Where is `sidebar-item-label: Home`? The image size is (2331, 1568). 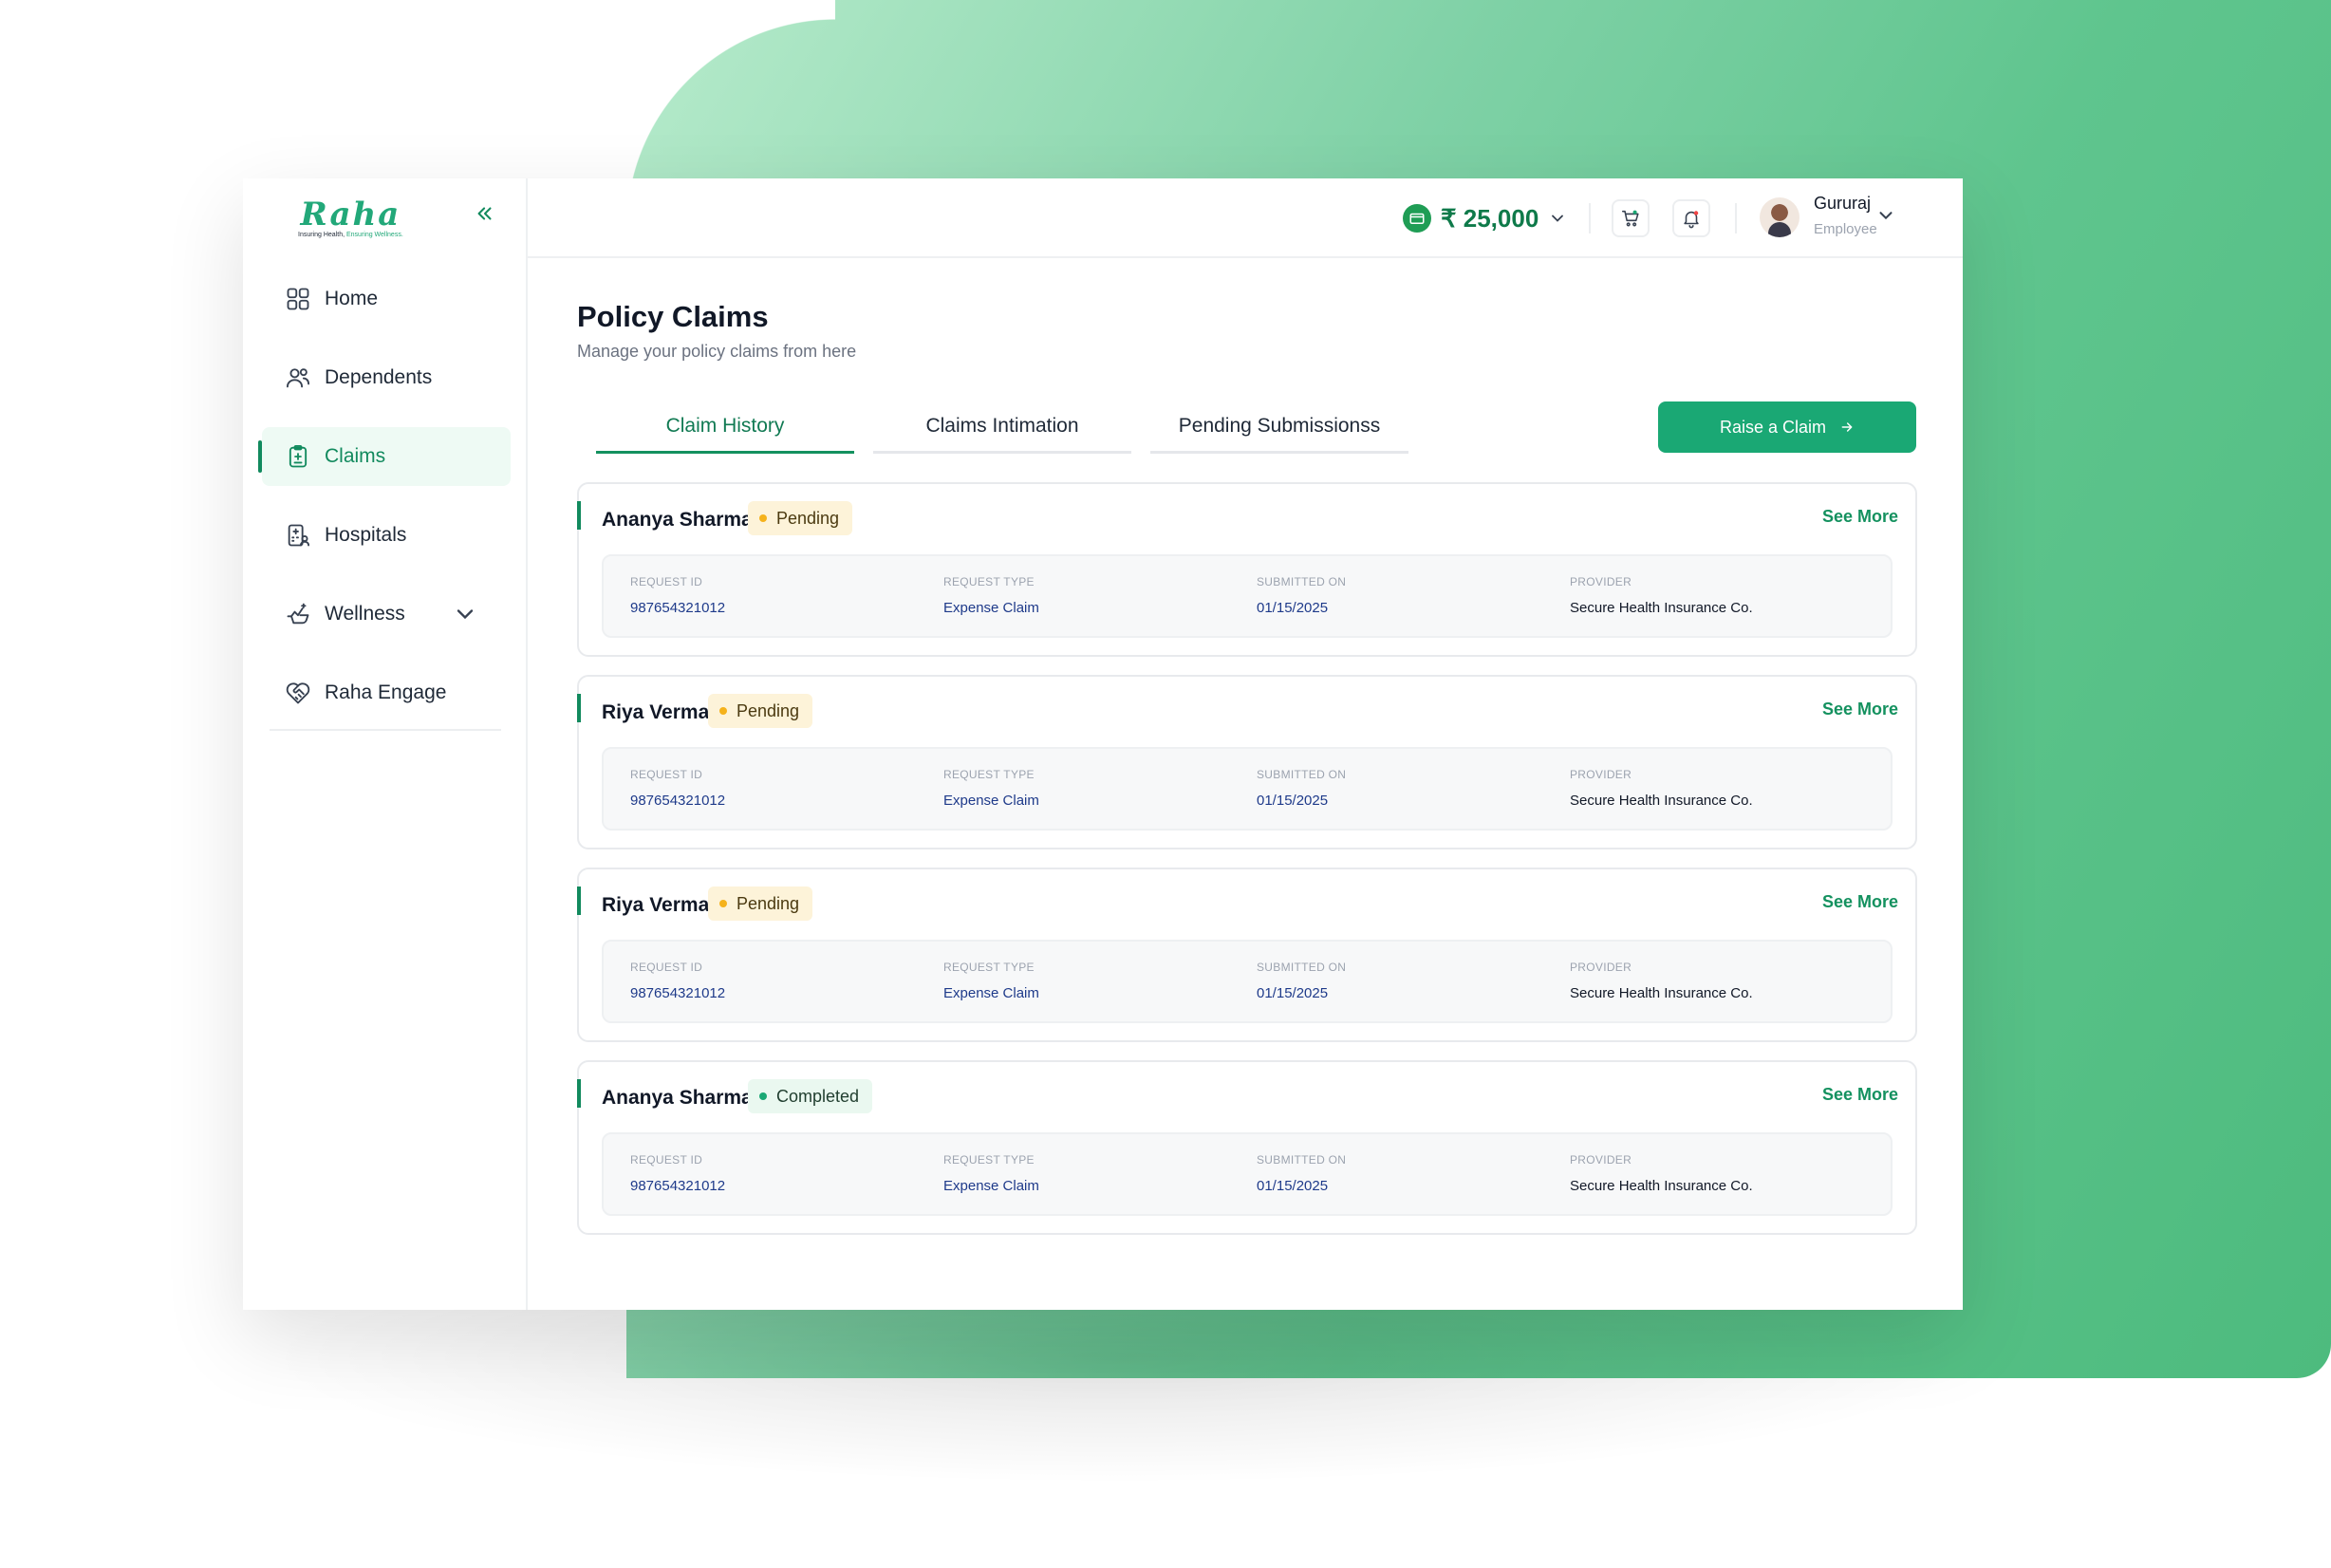
sidebar-item-label: Home is located at coordinates (352, 298).